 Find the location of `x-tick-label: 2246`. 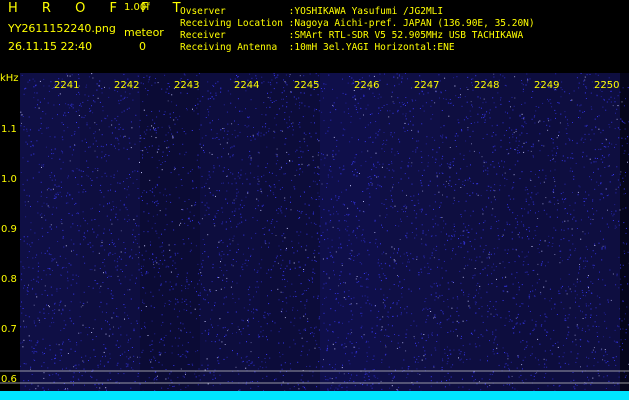

x-tick-label: 2246 is located at coordinates (367, 85).